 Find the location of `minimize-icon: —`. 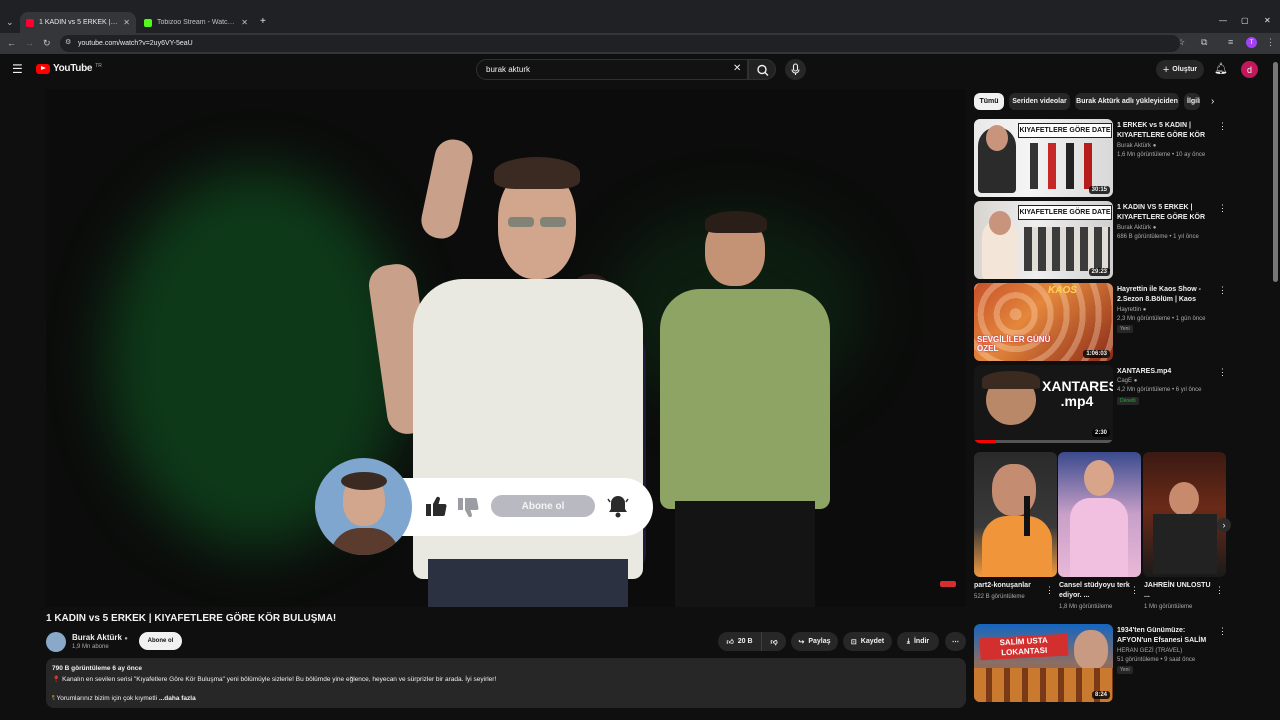

minimize-icon: — is located at coordinates (1223, 20).